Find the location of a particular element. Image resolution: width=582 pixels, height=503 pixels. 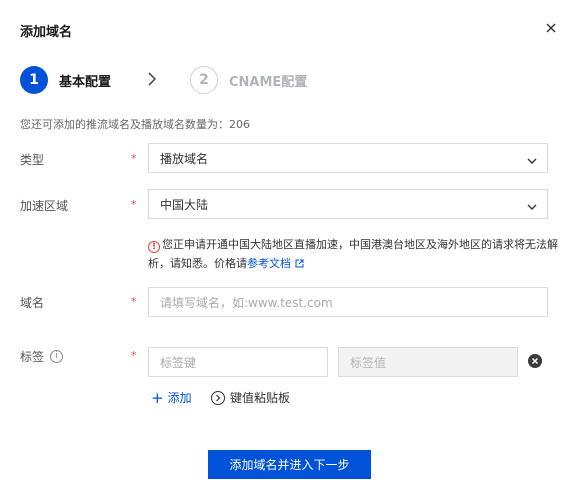

quota-text: 您还可添加的推流域名及播放域名数量为：206 is located at coordinates (135, 124).